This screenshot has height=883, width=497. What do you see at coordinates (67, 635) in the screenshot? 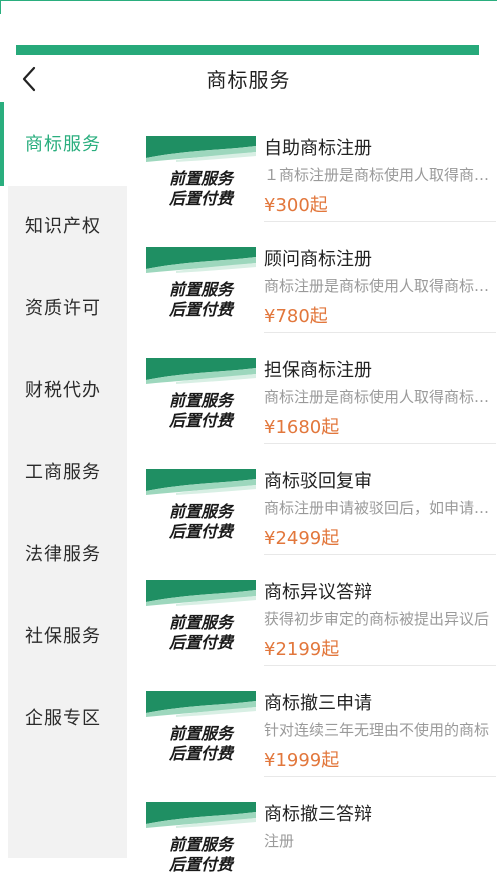
I see `sidebar-item-social-security: 社保服务` at bounding box center [67, 635].